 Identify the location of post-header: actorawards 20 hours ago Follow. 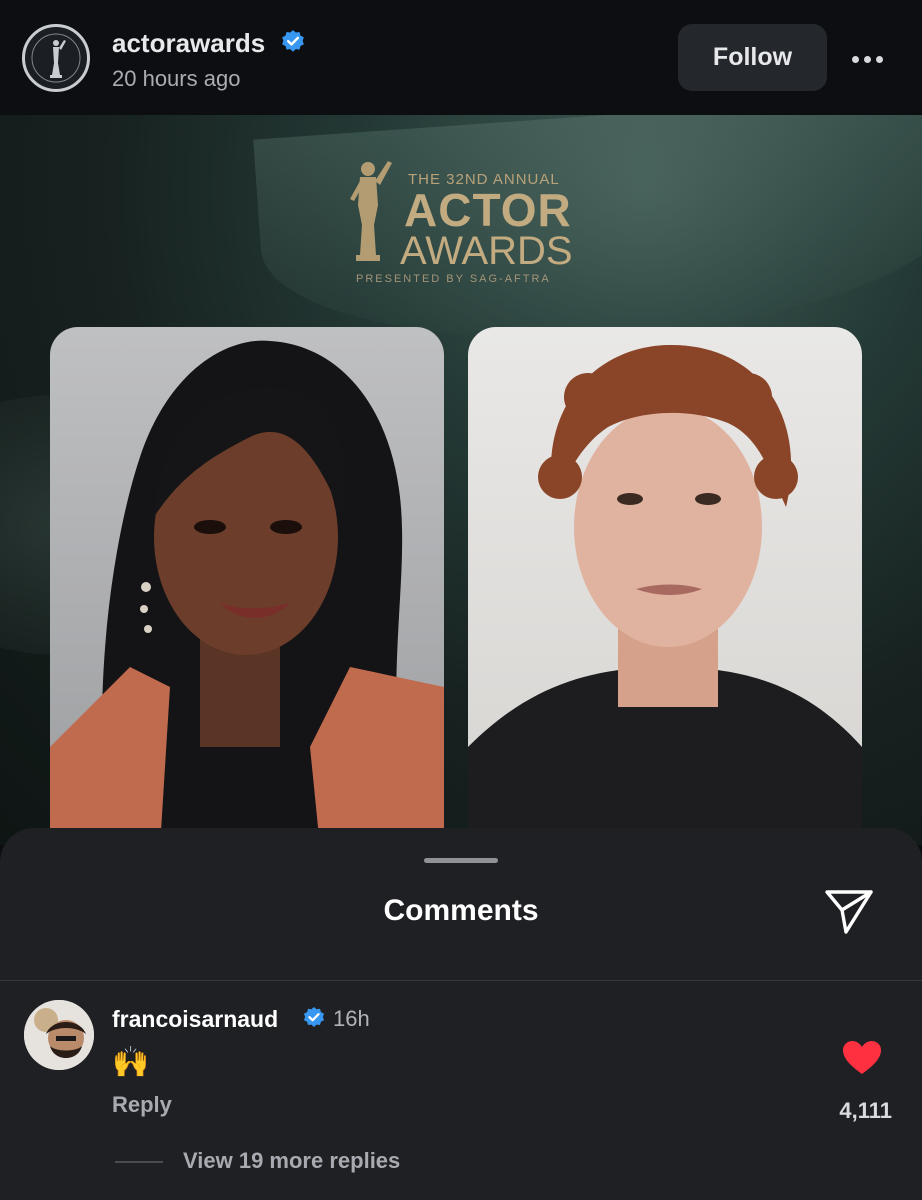
(461, 57).